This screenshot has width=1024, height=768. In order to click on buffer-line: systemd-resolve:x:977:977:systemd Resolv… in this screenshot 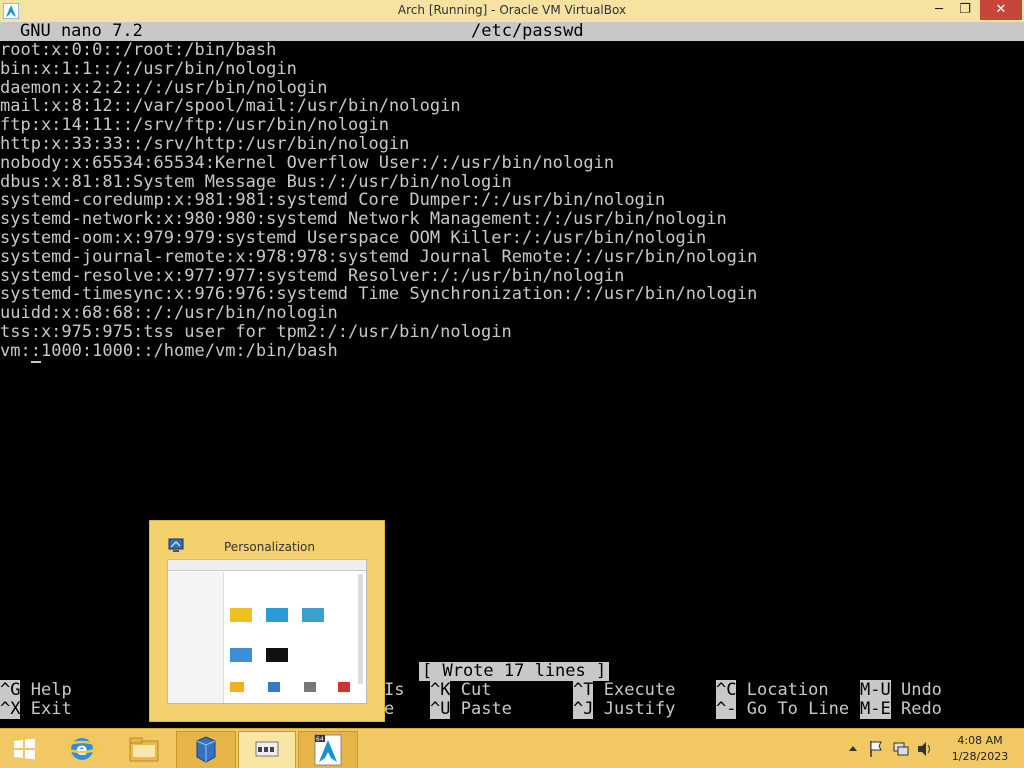, I will do `click(312, 275)`.